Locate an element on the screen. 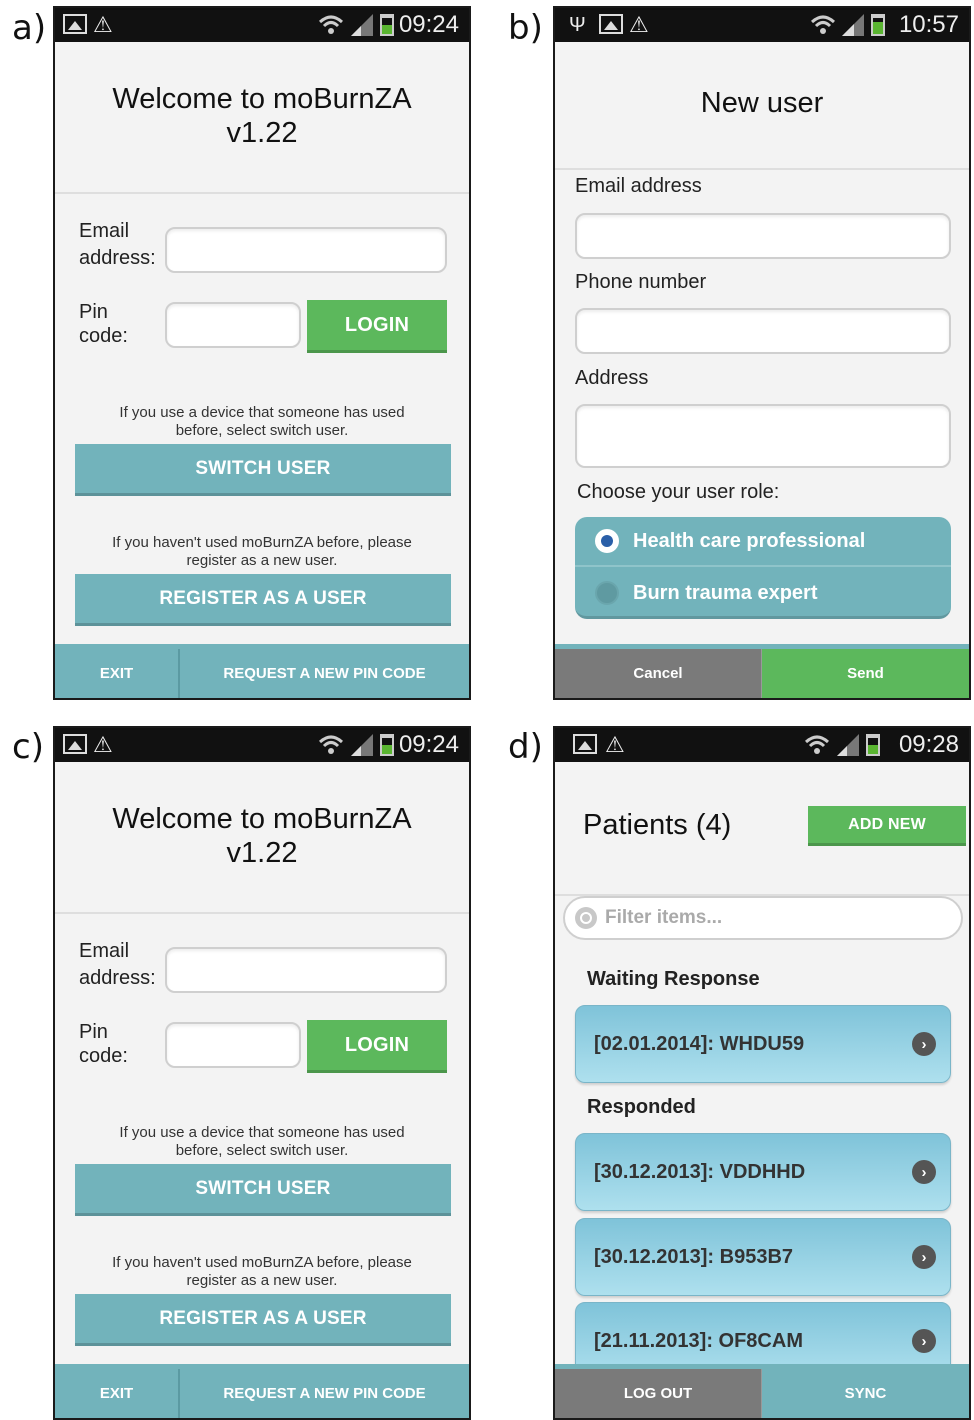 The width and height of the screenshot is (974, 1420). patient-label: [30.12.2013]: B953B7 is located at coordinates (694, 1256).